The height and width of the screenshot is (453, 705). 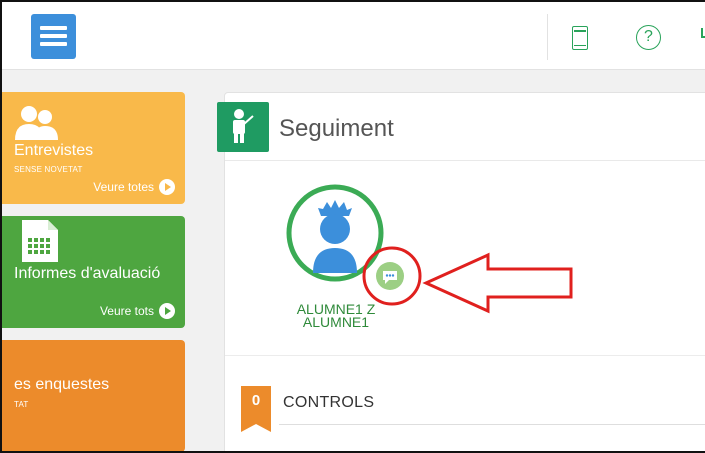 I want to click on tile-reports: Informes d'avaluació Veure tots, so click(x=93, y=272).